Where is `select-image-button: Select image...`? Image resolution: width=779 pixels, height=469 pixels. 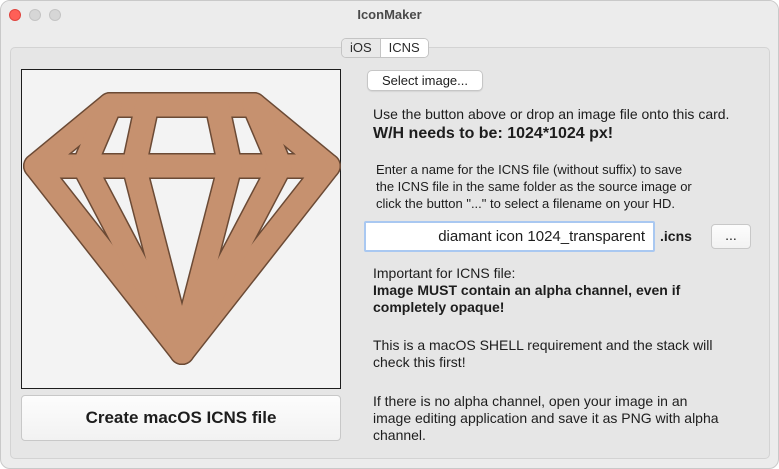
select-image-button: Select image... is located at coordinates (425, 80).